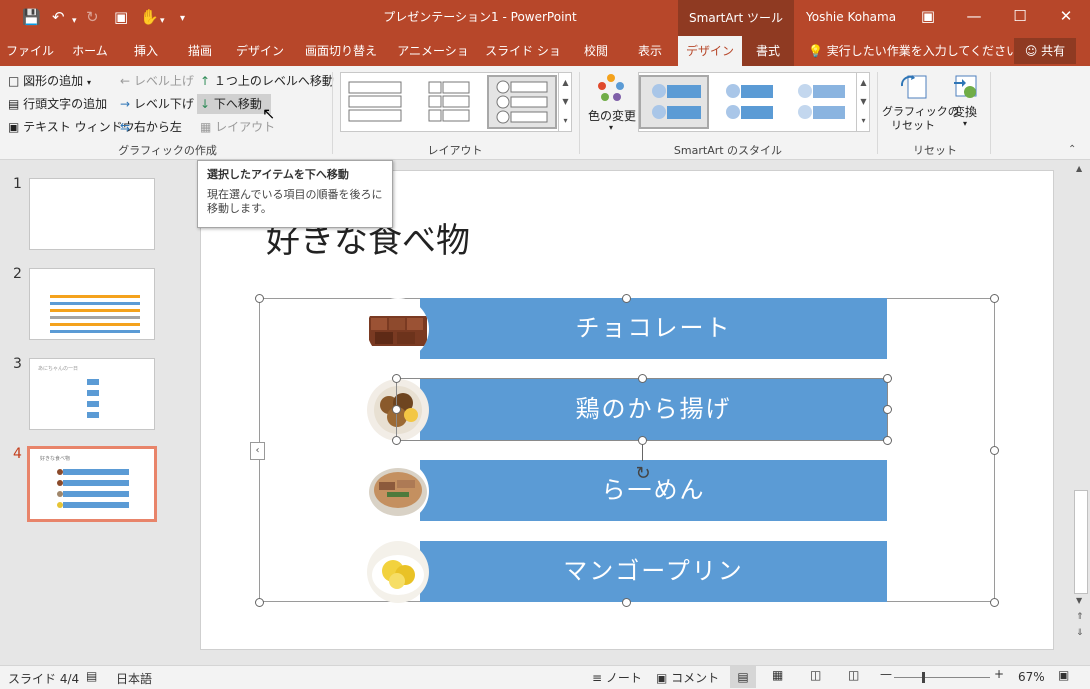 This screenshot has height=689, width=1090. I want to click on tab-design: デザイン, so click(260, 51).